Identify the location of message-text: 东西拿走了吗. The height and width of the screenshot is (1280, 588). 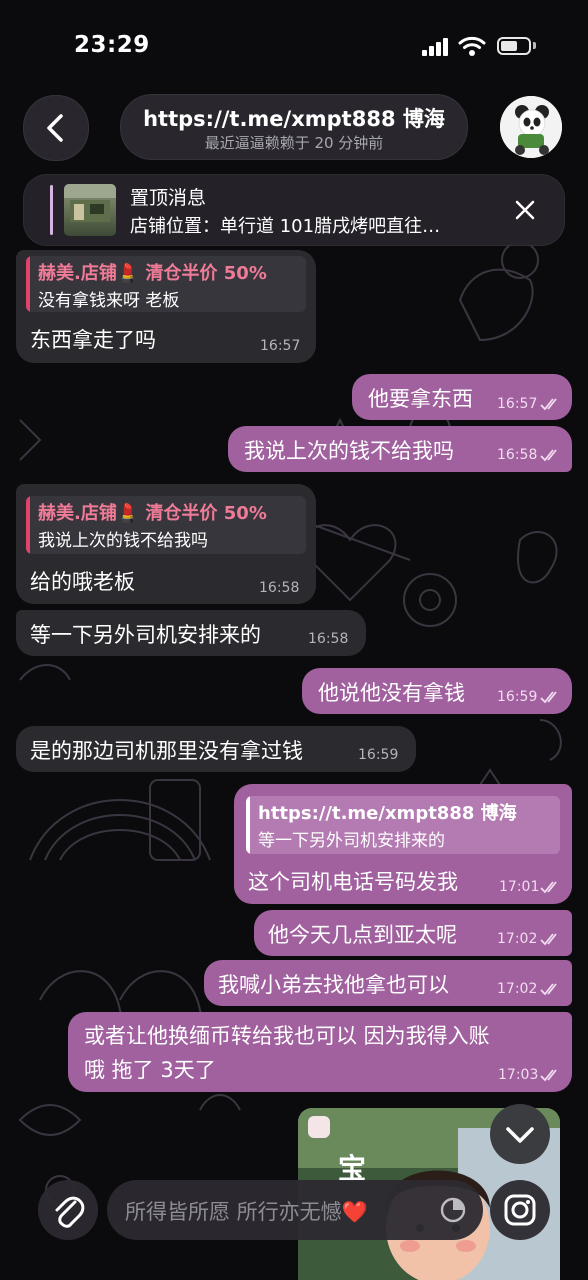
(93, 340).